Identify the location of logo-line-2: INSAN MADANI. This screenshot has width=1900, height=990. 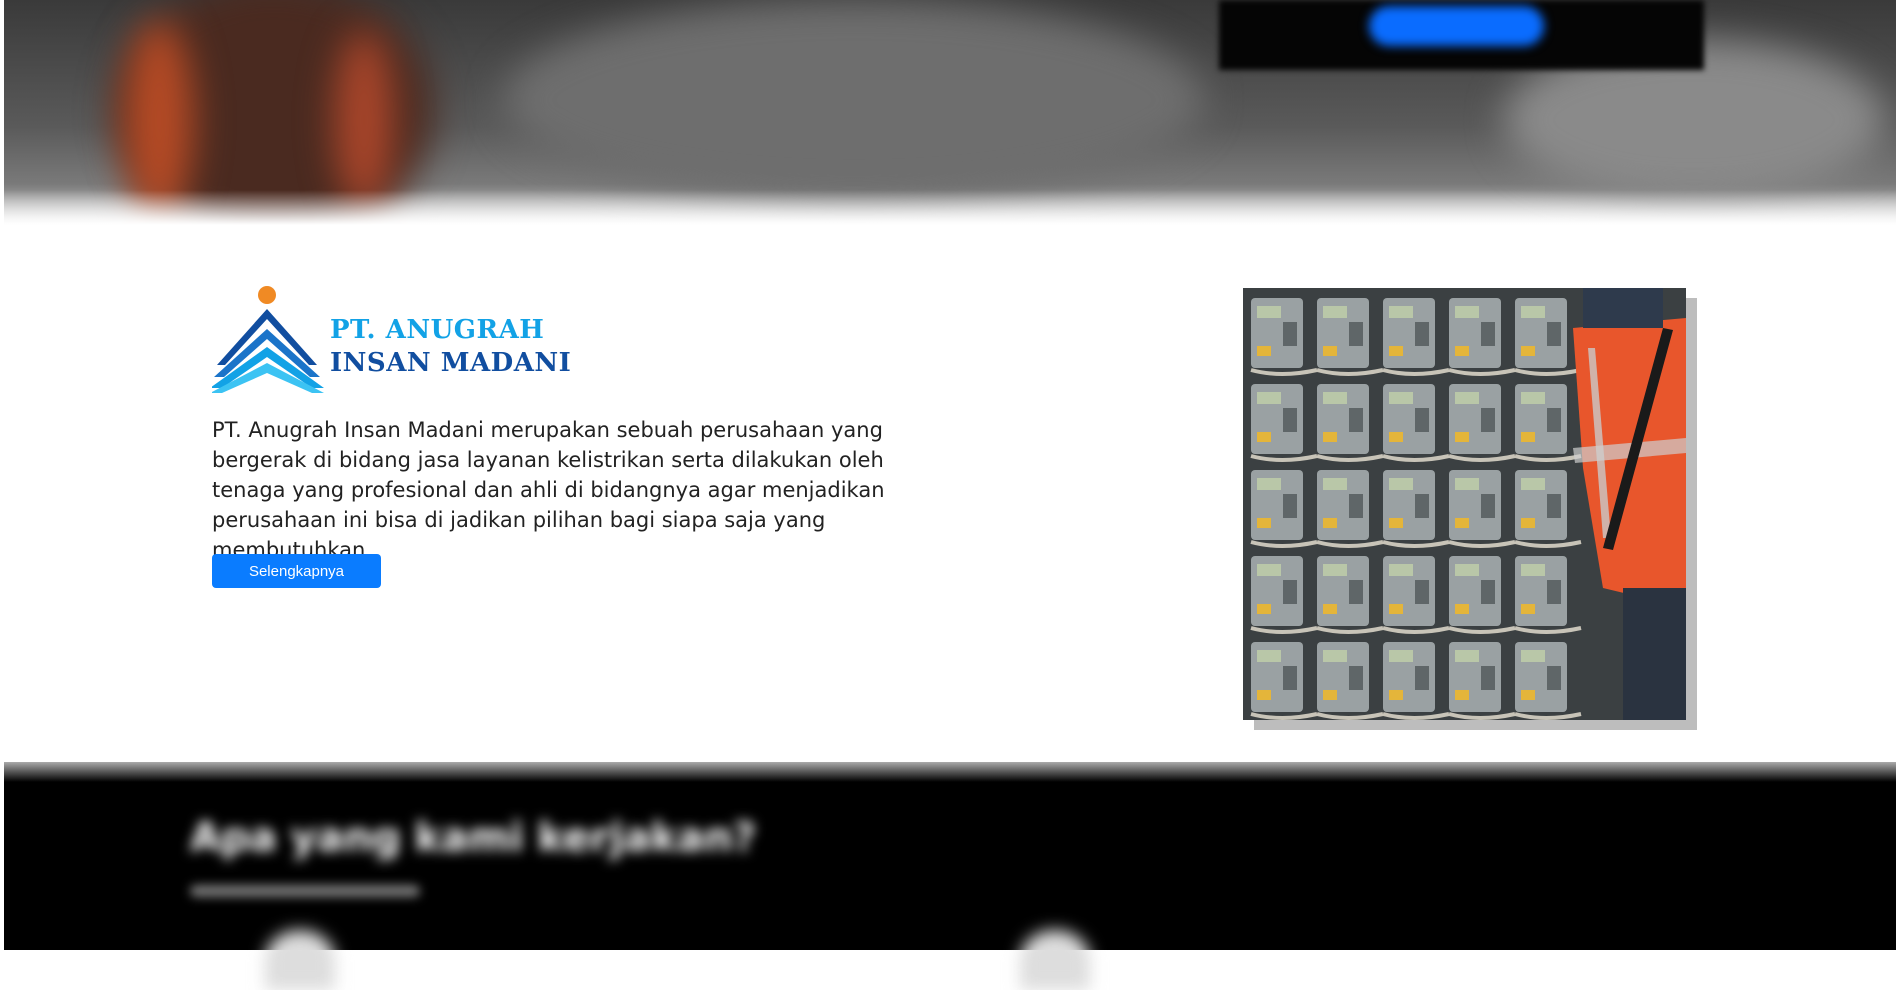
(451, 363).